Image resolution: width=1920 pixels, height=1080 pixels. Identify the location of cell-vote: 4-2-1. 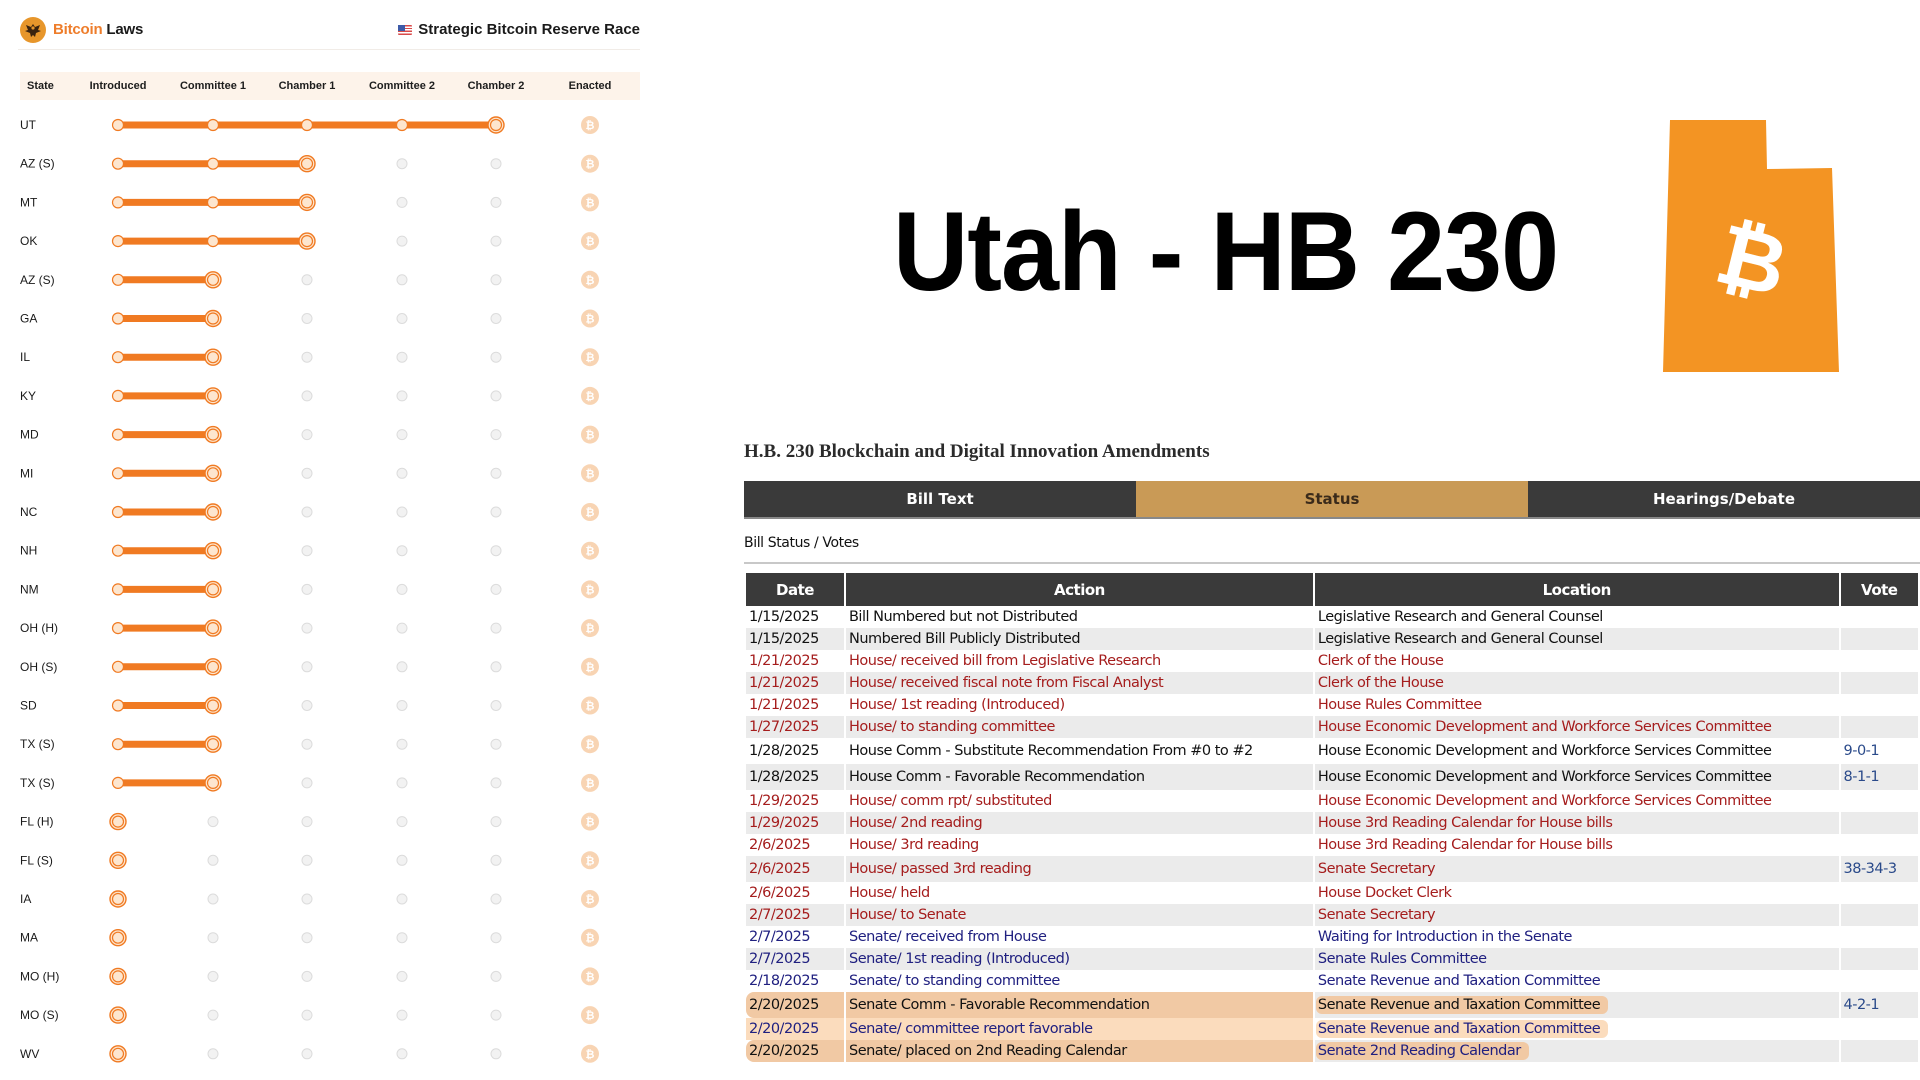
(1879, 1005).